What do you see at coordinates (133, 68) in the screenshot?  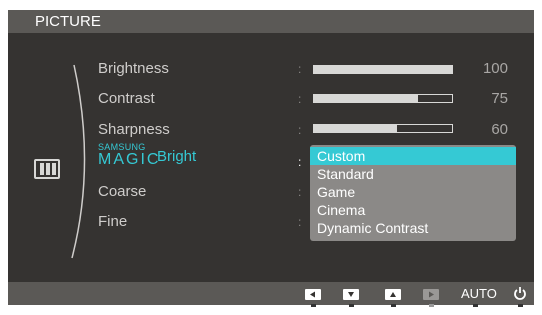 I see `menu-item-brightness: Brightness` at bounding box center [133, 68].